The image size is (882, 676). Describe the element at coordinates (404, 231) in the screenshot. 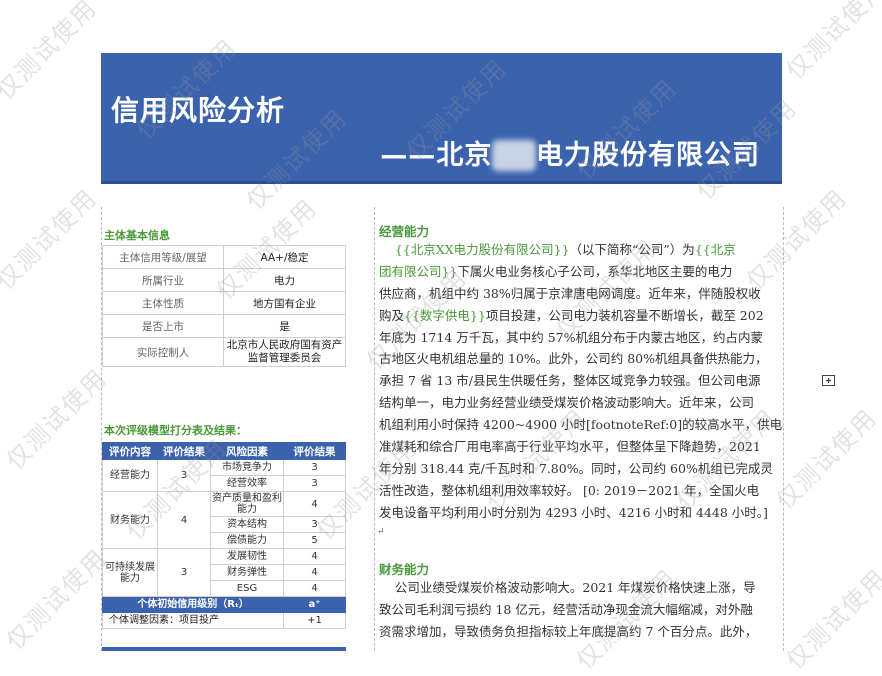

I see `operations-heading: 经营能力` at that location.